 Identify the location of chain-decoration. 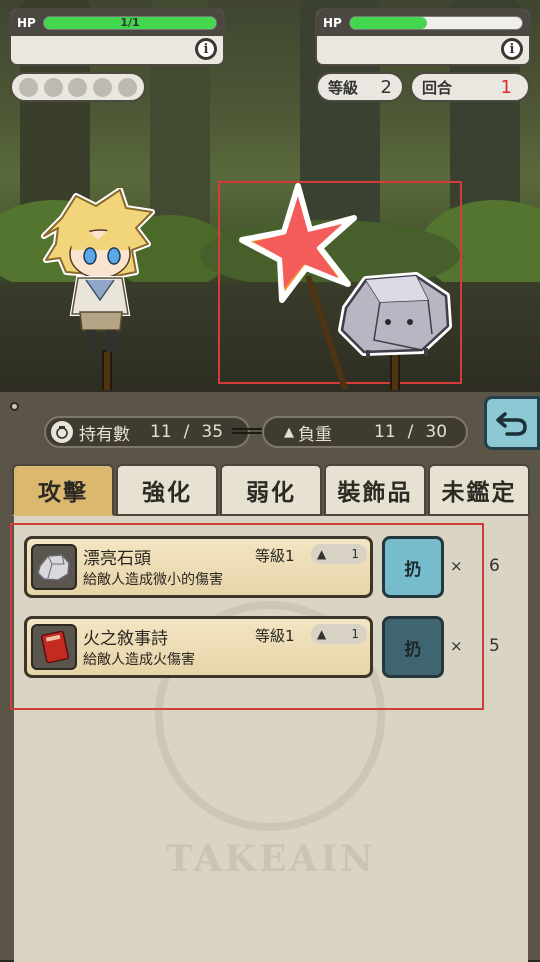
(249, 431).